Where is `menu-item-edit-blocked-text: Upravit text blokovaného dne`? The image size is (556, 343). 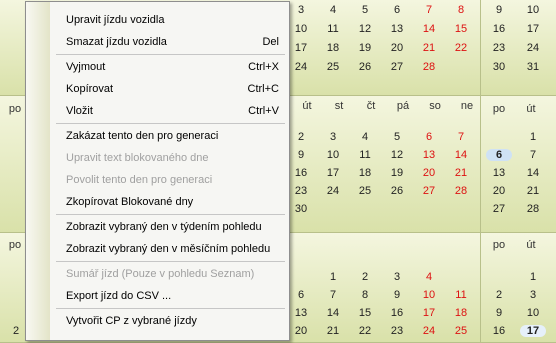 menu-item-edit-blocked-text: Upravit text blokovaného dne is located at coordinates (173, 158).